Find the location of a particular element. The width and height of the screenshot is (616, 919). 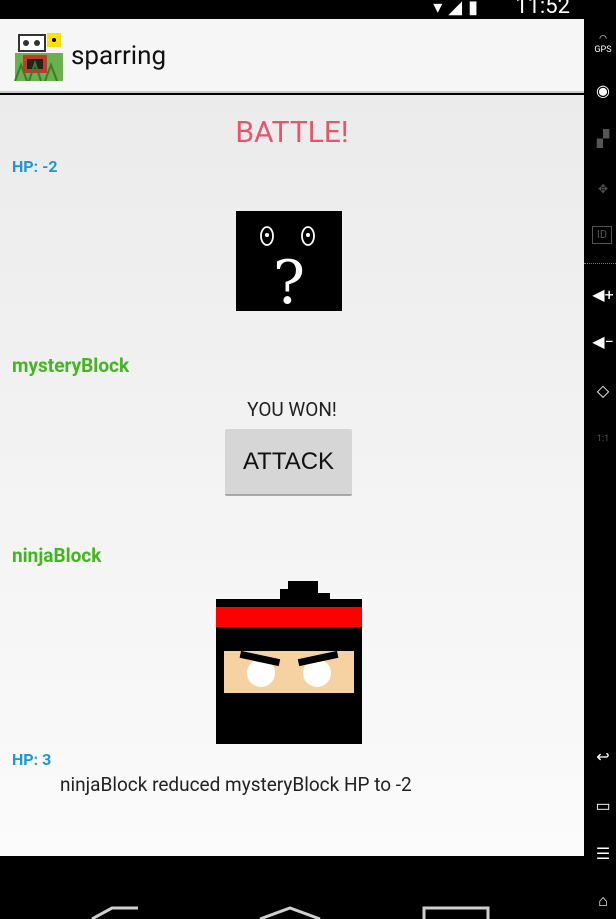

player-hp-label: HP: 3 is located at coordinates (32, 759).